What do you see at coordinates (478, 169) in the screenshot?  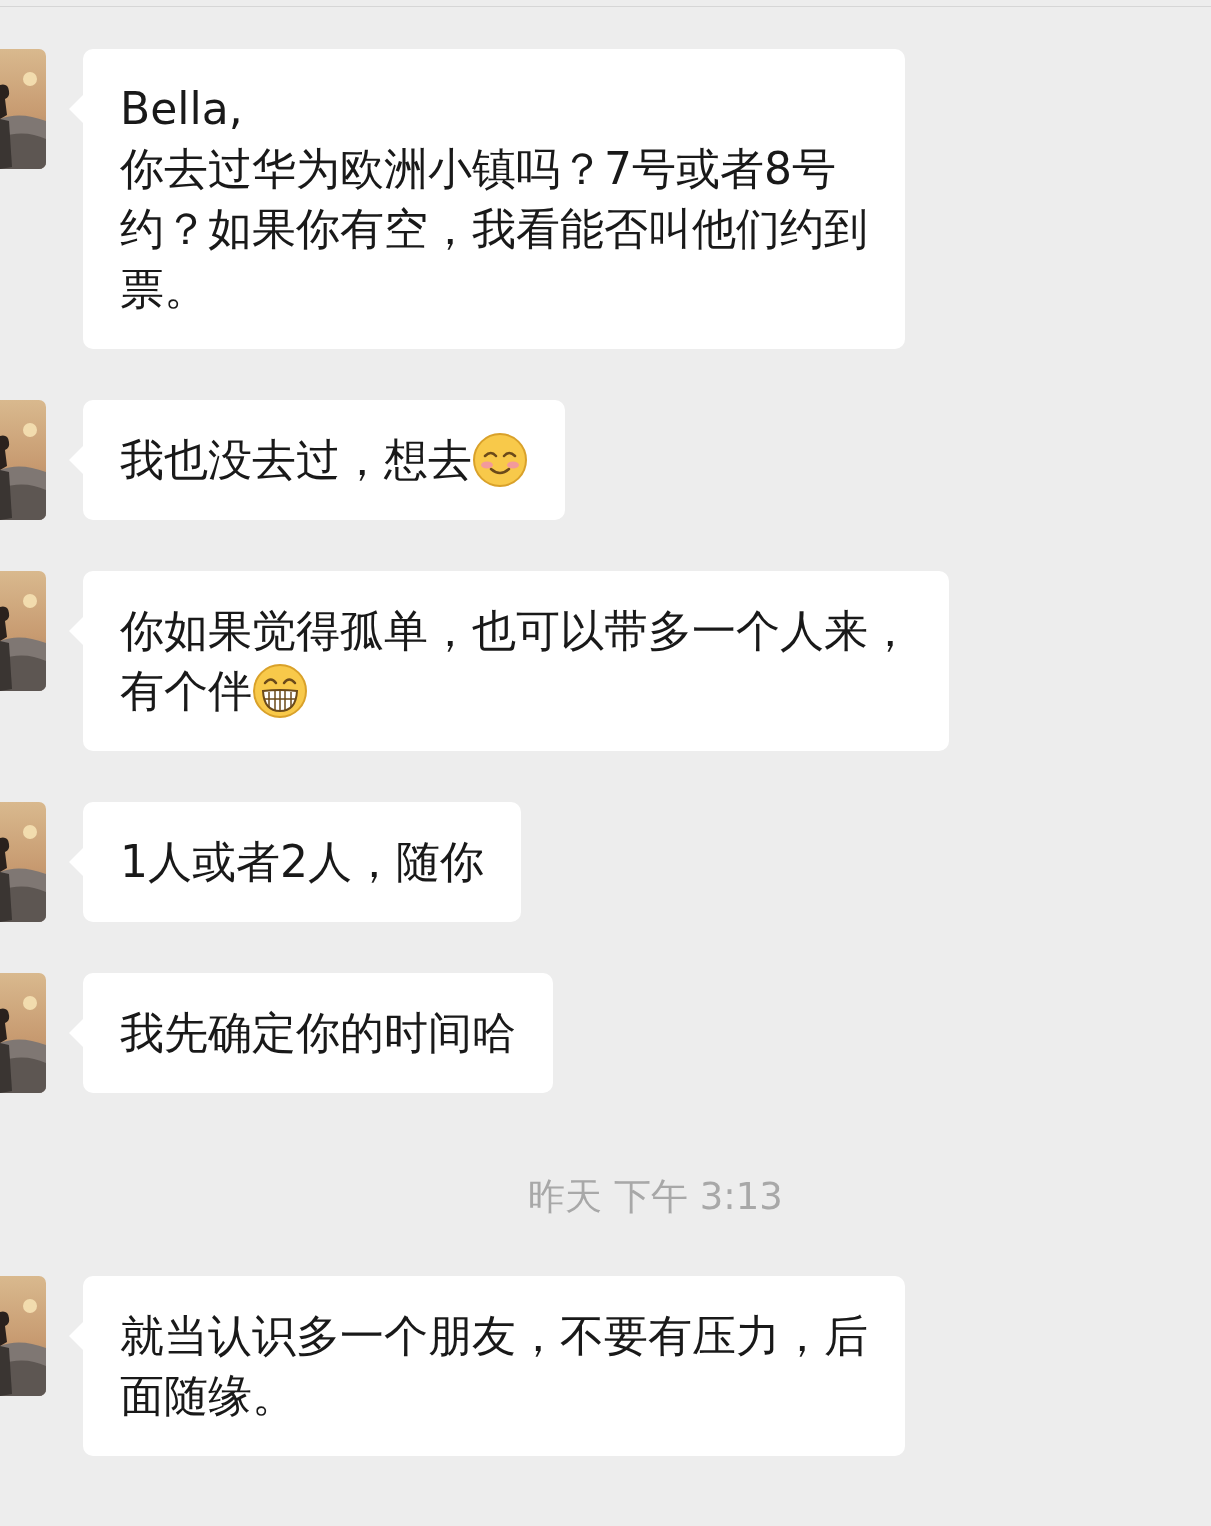 I see `message-text: 你去过华为欧洲小镇吗？7号或者8号` at bounding box center [478, 169].